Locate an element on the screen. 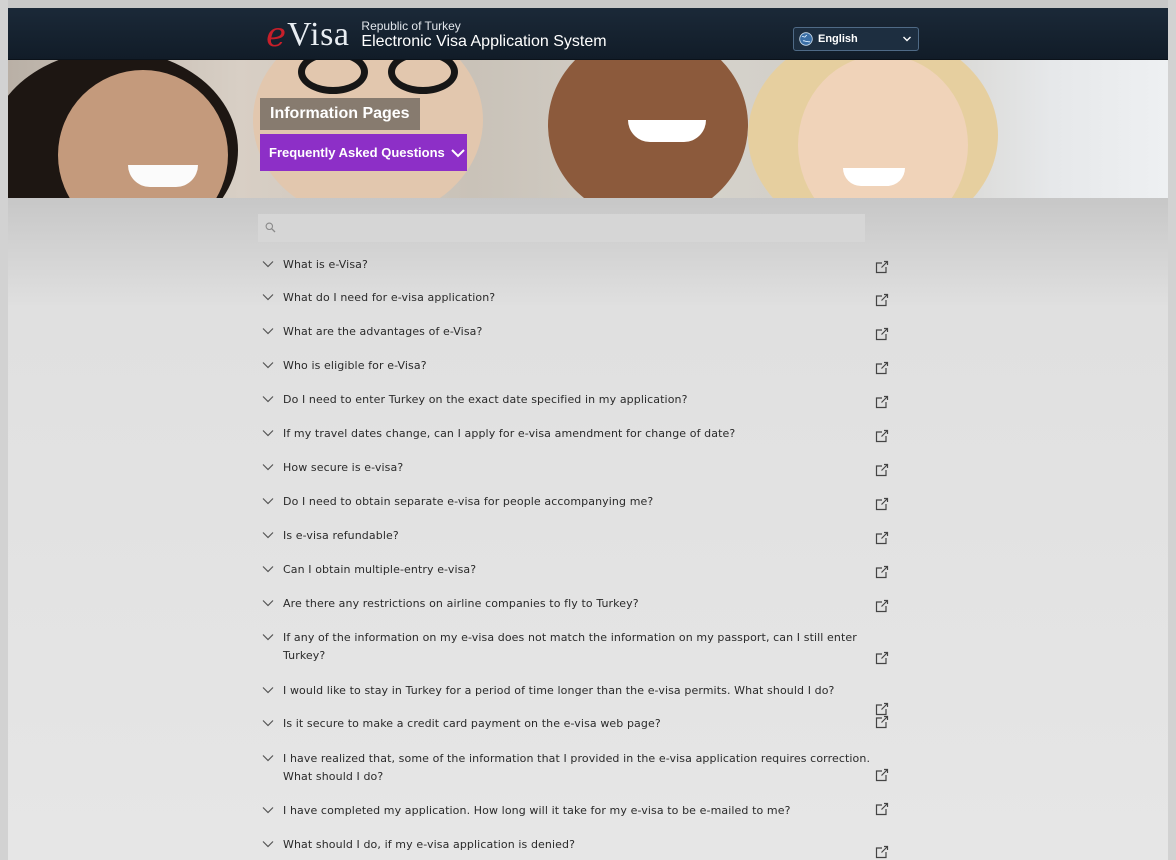  faq-search-input is located at coordinates (561, 228).